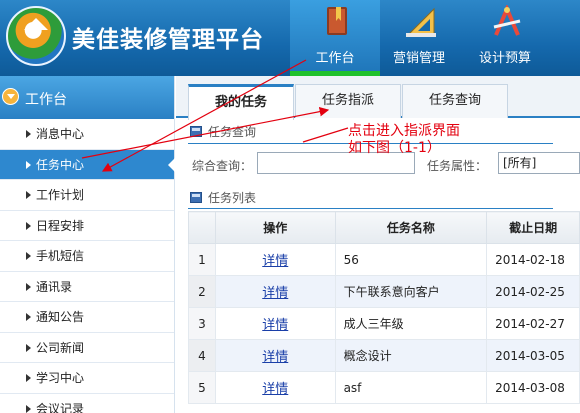 The image size is (580, 413). Describe the element at coordinates (419, 38) in the screenshot. I see `nav-item-marketing: 营销管理` at that location.